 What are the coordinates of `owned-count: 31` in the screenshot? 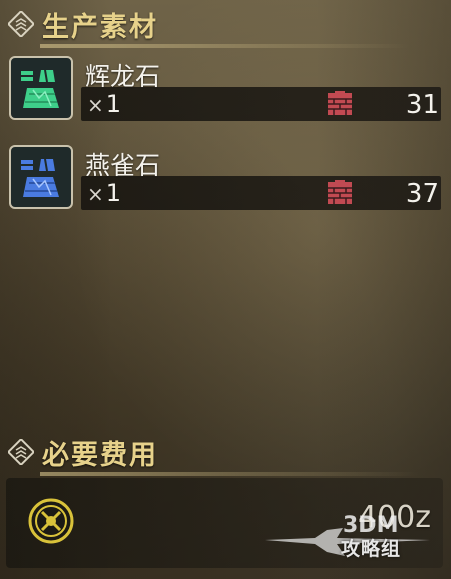 It's located at (422, 105).